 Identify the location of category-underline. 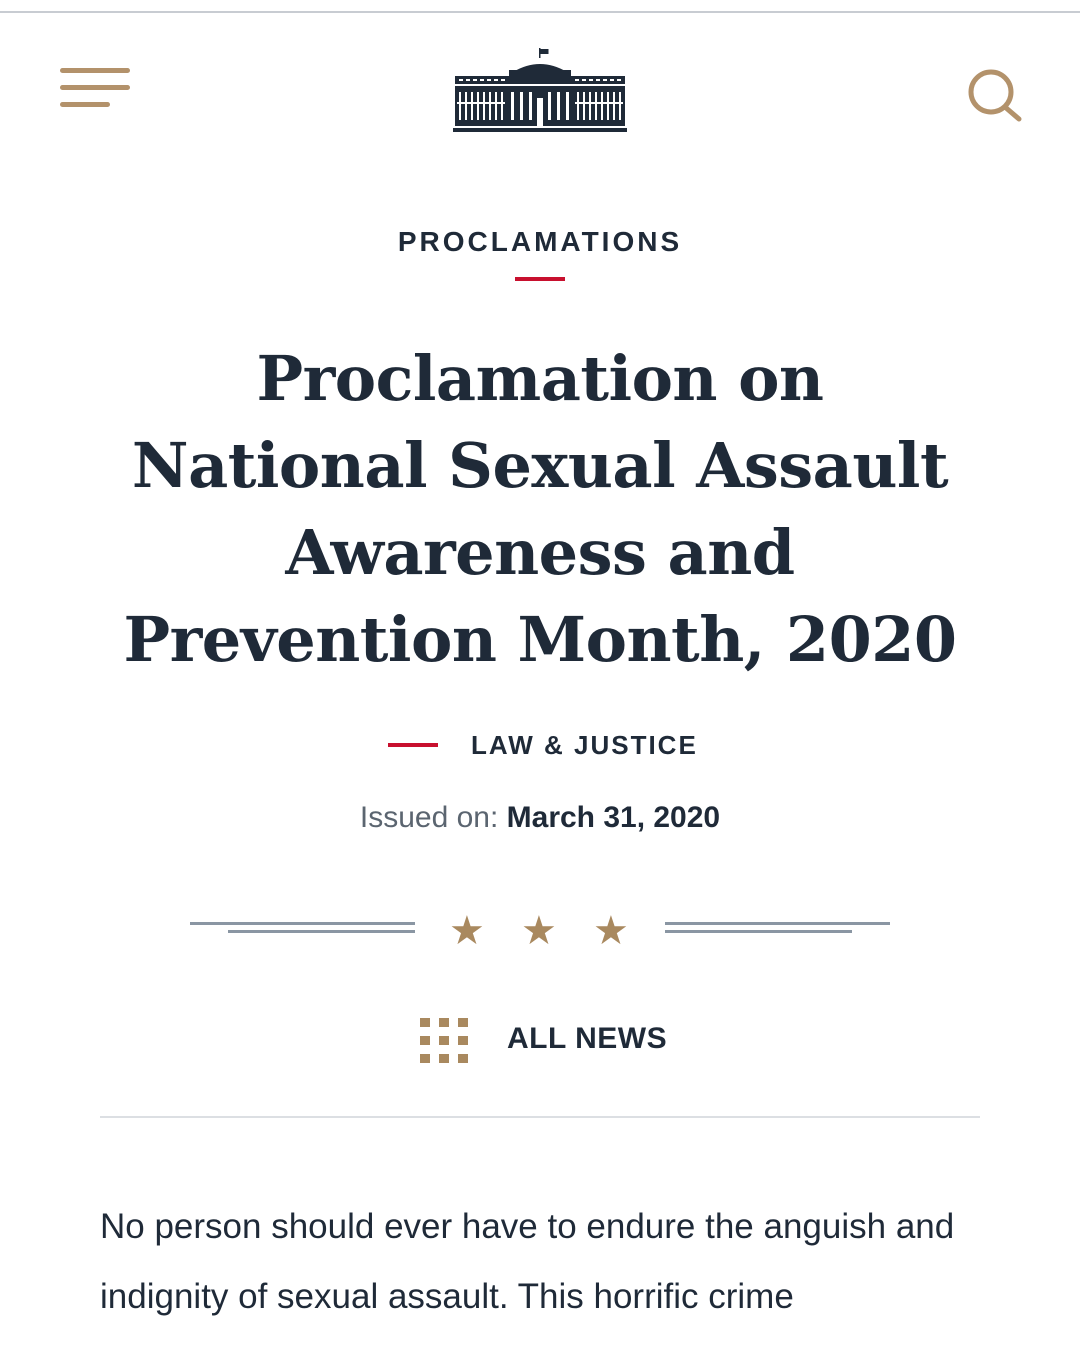
(540, 279).